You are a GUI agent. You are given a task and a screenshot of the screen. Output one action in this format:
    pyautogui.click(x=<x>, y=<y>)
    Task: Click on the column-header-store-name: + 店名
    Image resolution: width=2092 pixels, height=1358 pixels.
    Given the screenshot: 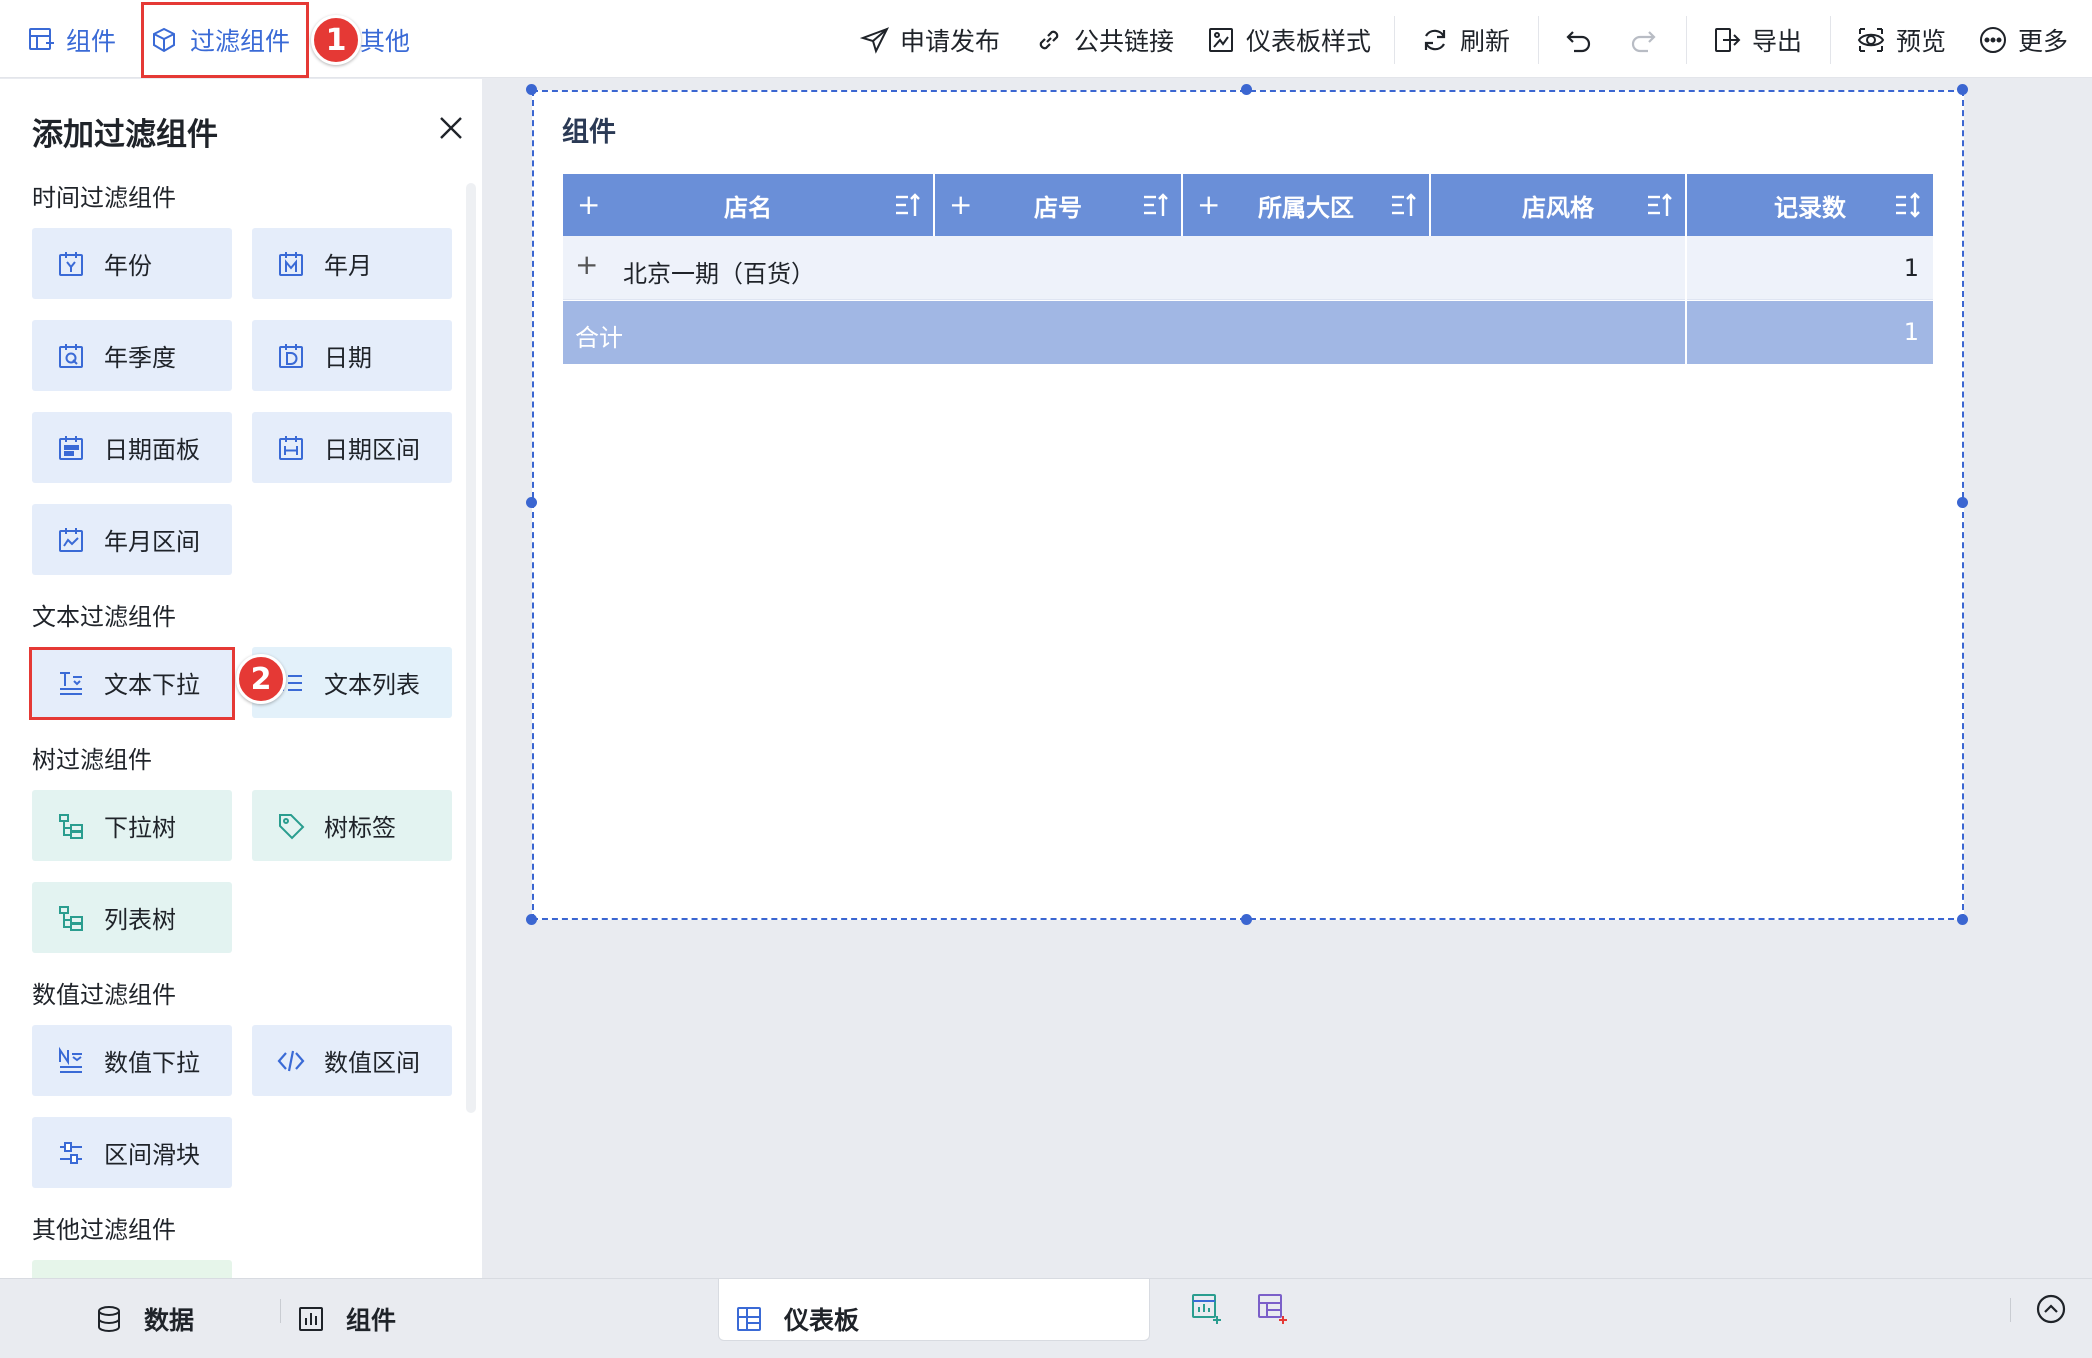 What is the action you would take?
    pyautogui.click(x=749, y=205)
    